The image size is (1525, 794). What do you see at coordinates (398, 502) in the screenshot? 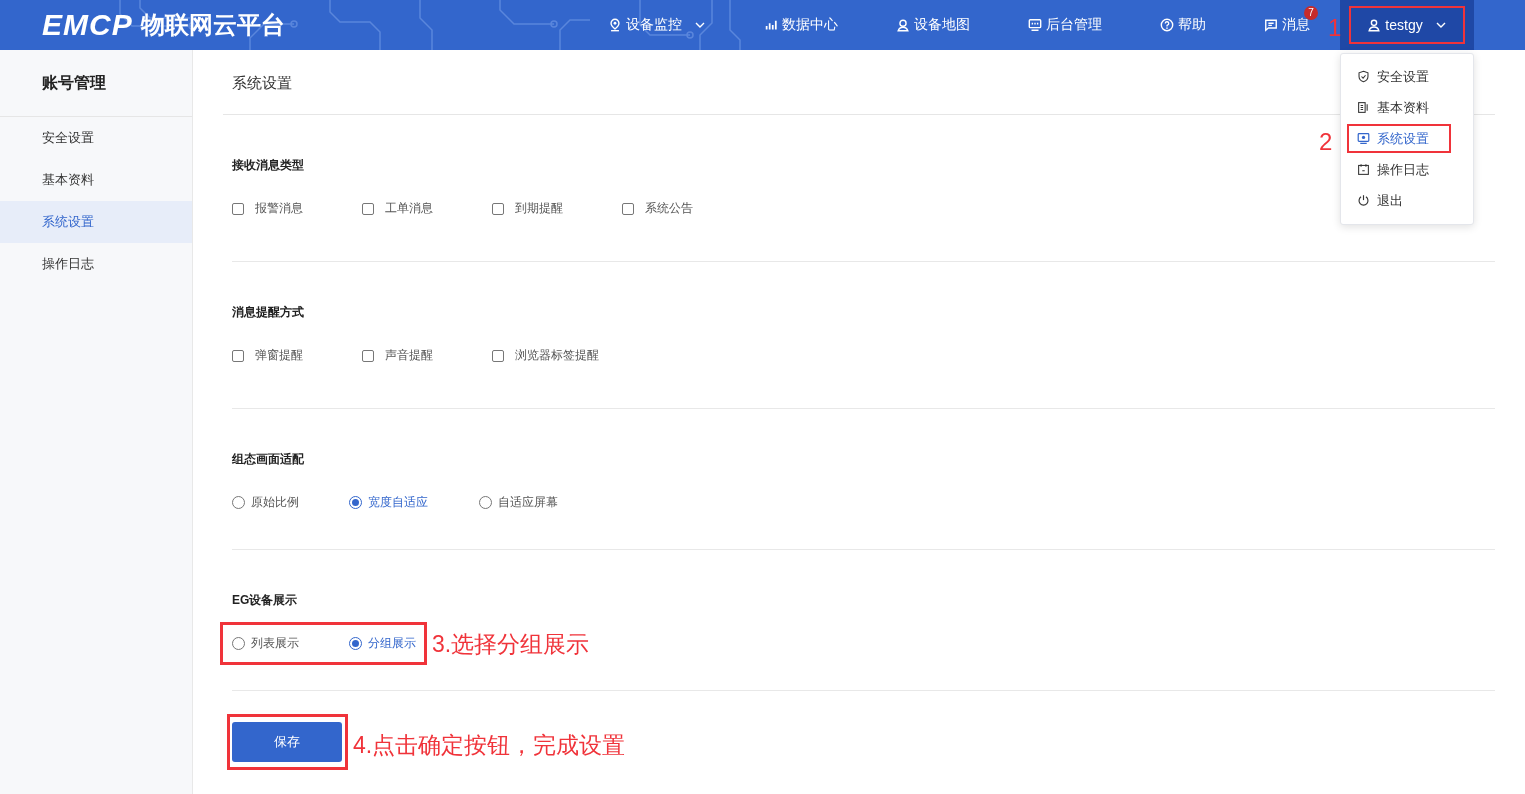
I see `option-label: 宽度自适应` at bounding box center [398, 502].